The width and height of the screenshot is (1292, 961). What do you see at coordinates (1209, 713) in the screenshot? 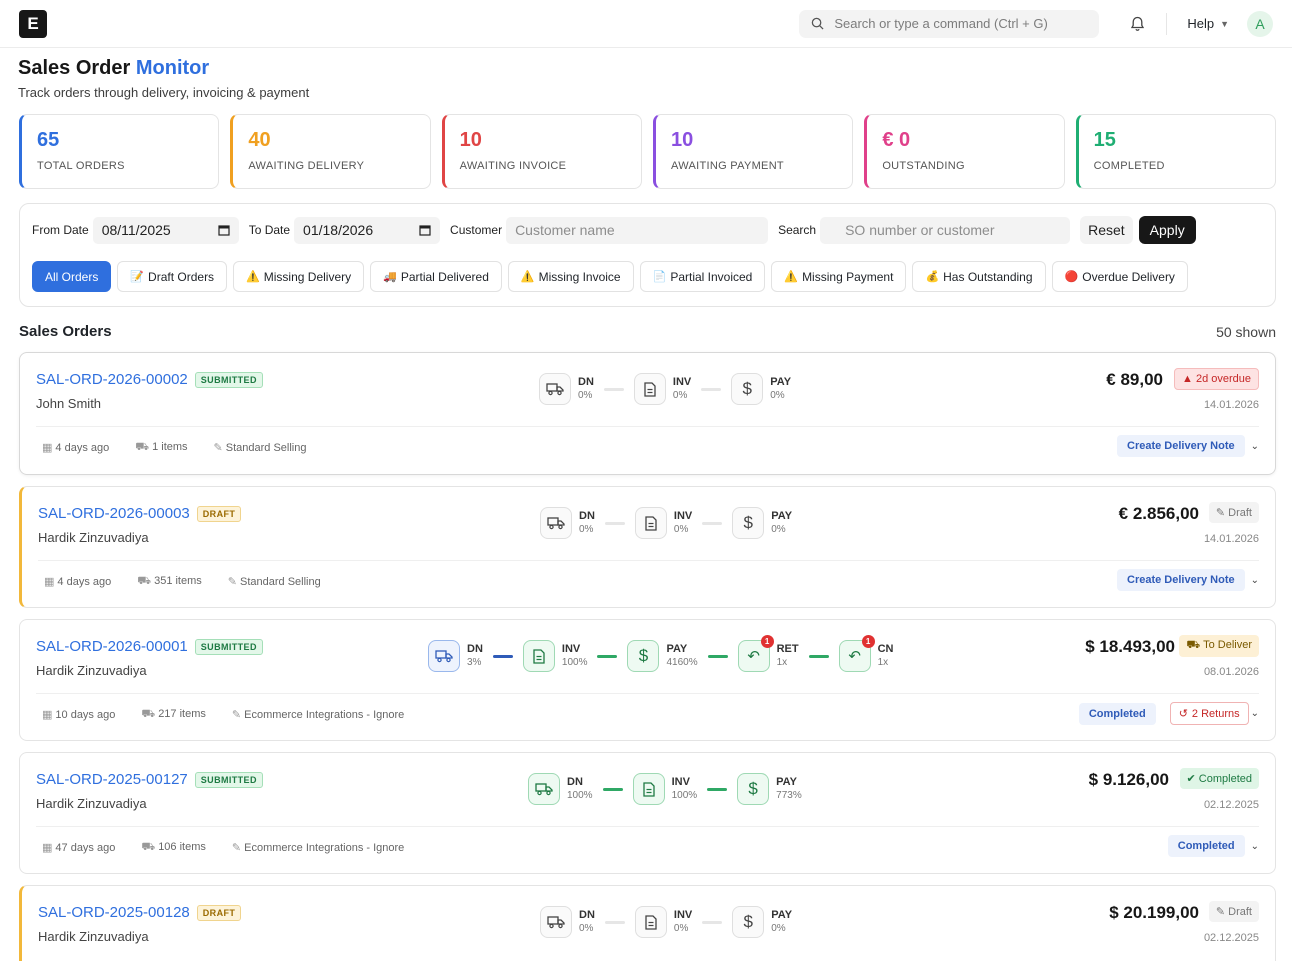
I see `returns-button: ↺ 2 Returns` at bounding box center [1209, 713].